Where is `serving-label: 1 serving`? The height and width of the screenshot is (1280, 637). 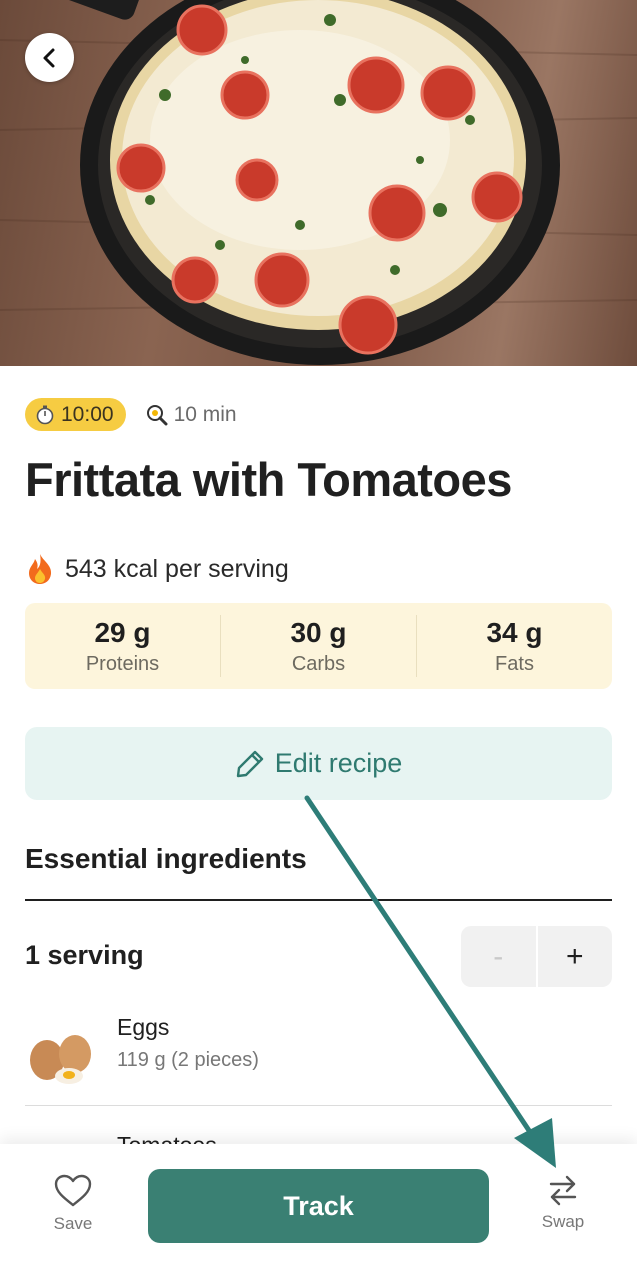 serving-label: 1 serving is located at coordinates (84, 955).